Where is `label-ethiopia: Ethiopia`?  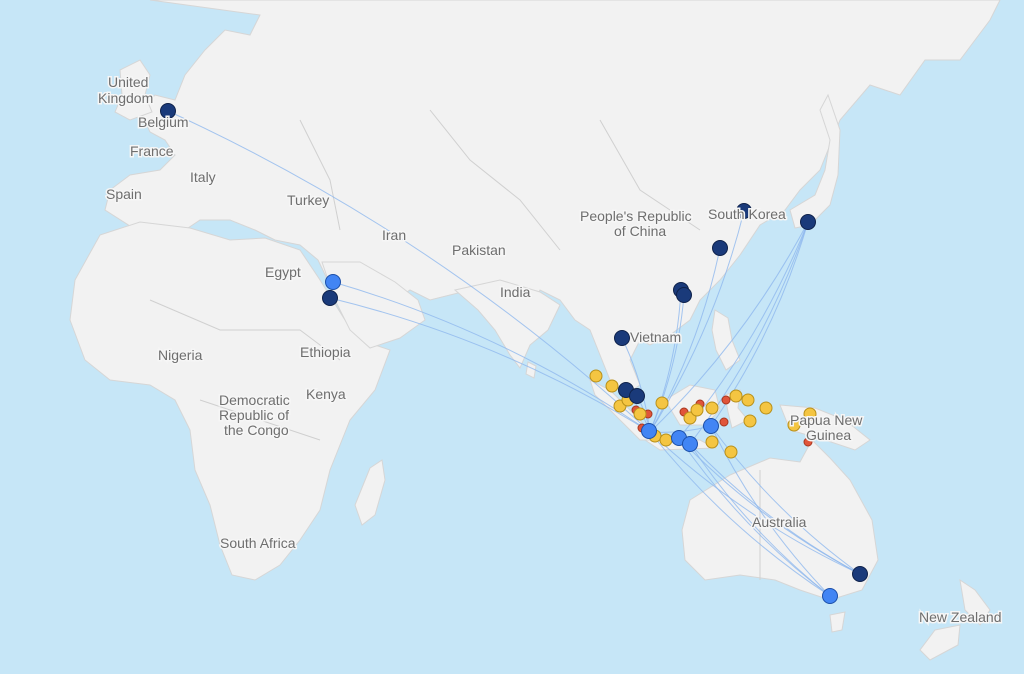
label-ethiopia: Ethiopia is located at coordinates (325, 352).